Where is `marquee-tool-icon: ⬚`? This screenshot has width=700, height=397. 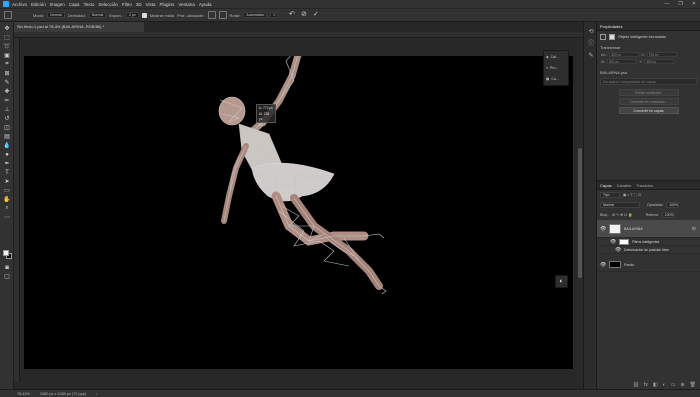
marquee-tool-icon: ⬚ is located at coordinates (7, 37).